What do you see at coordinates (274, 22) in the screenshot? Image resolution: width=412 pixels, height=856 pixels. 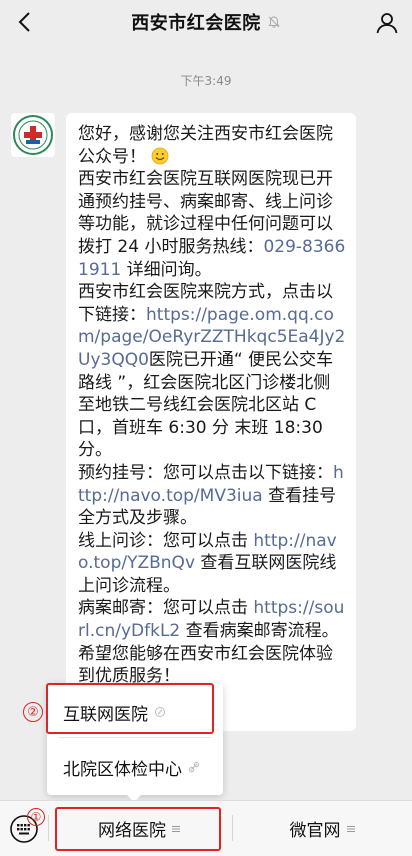 I see `bell-off-icon` at bounding box center [274, 22].